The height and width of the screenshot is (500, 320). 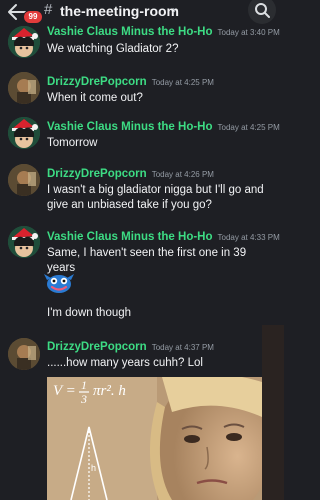 What do you see at coordinates (182, 174) in the screenshot?
I see `timestamp: Today at 4:26 PM` at bounding box center [182, 174].